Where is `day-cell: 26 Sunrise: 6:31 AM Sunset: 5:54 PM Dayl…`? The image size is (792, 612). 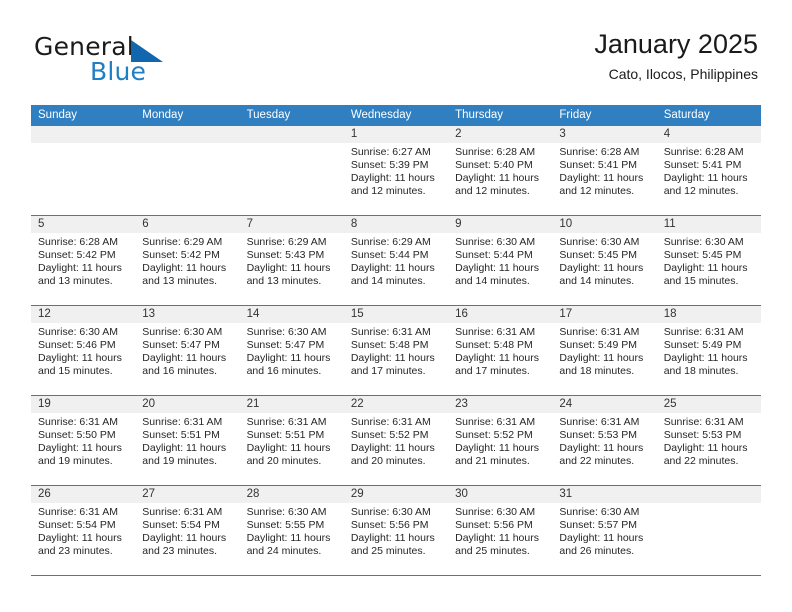
day-cell: 26 Sunrise: 6:31 AM Sunset: 5:54 PM Dayl… is located at coordinates (83, 530).